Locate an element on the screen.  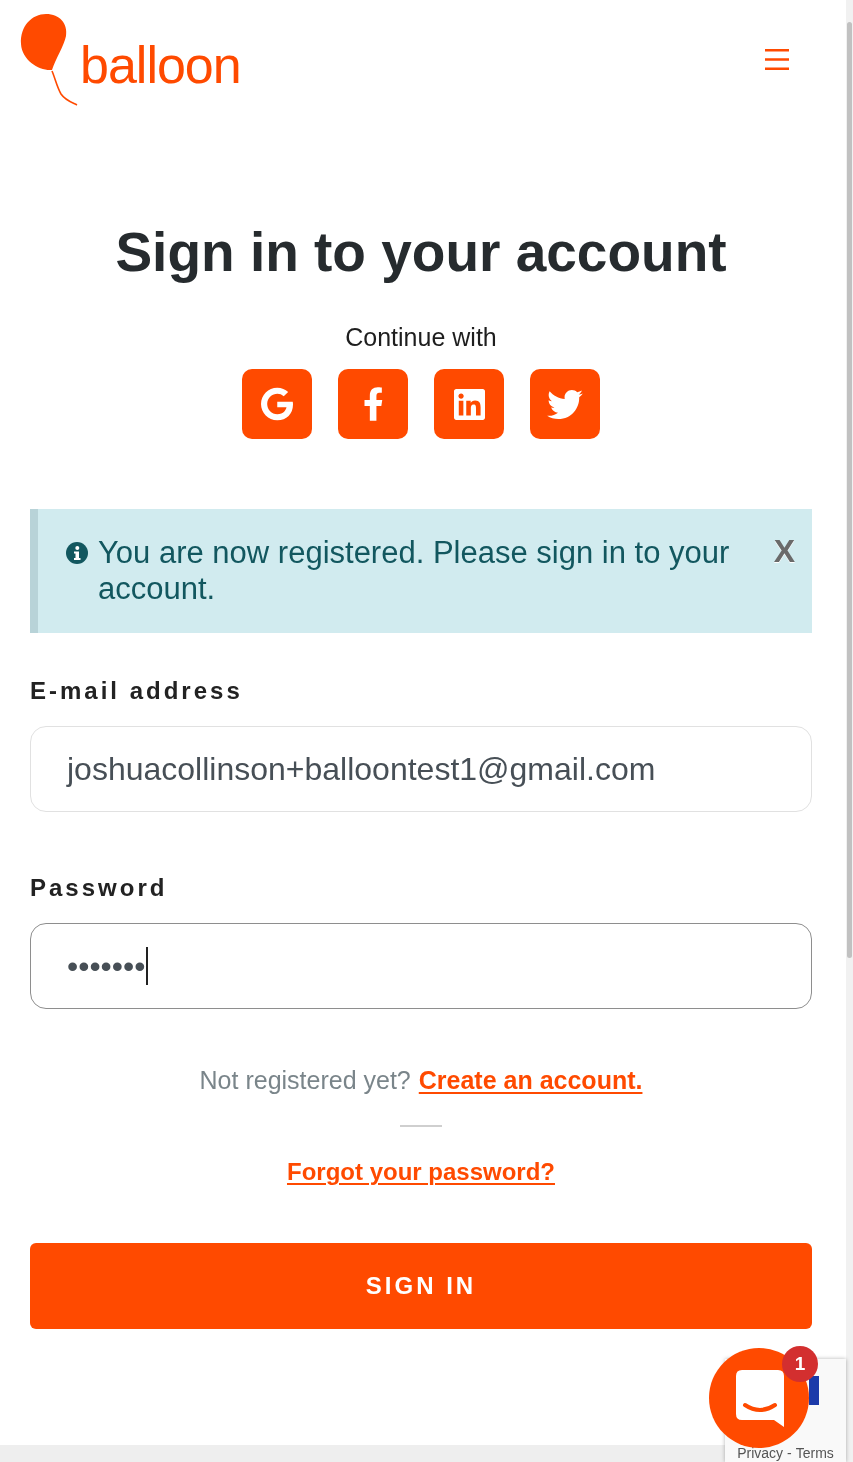
close-button: X is located at coordinates (784, 551).